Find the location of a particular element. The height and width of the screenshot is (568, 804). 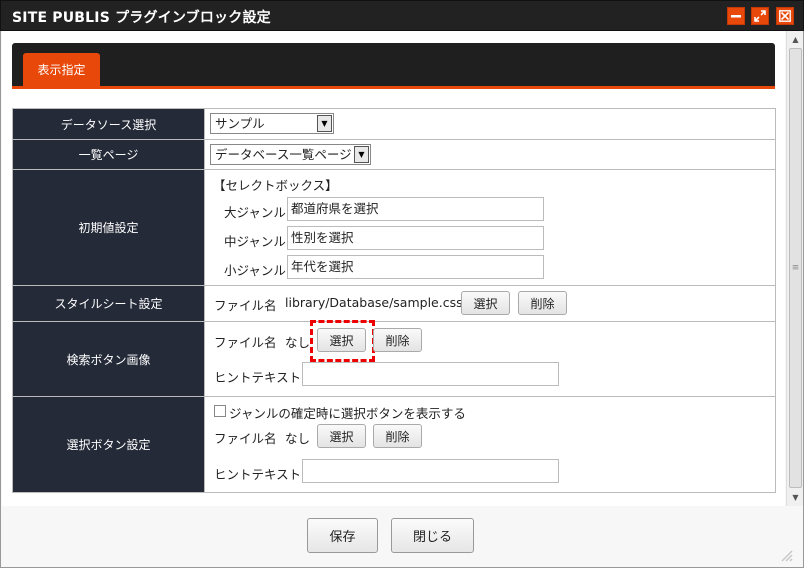

close-button: 閉じる is located at coordinates (432, 535).